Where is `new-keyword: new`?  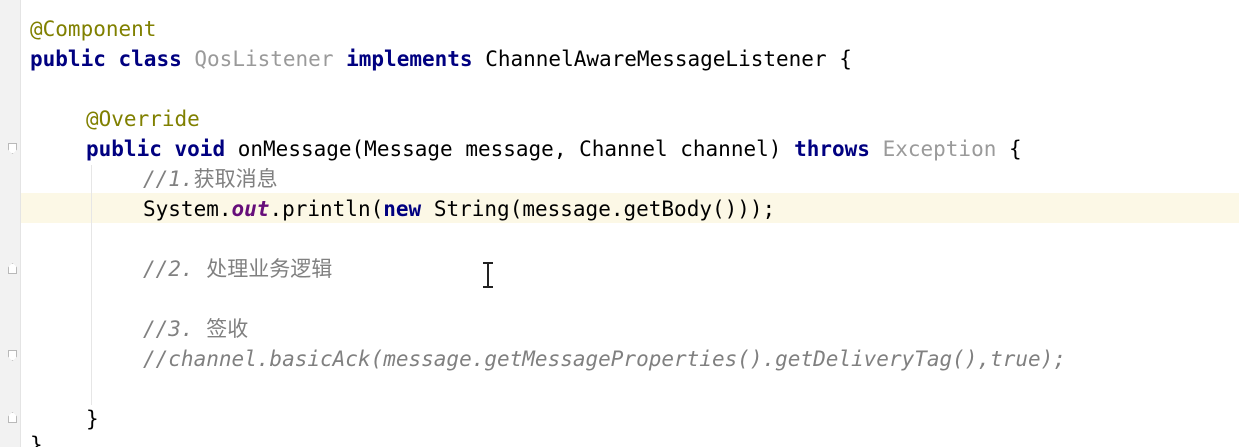
new-keyword: new is located at coordinates (402, 209).